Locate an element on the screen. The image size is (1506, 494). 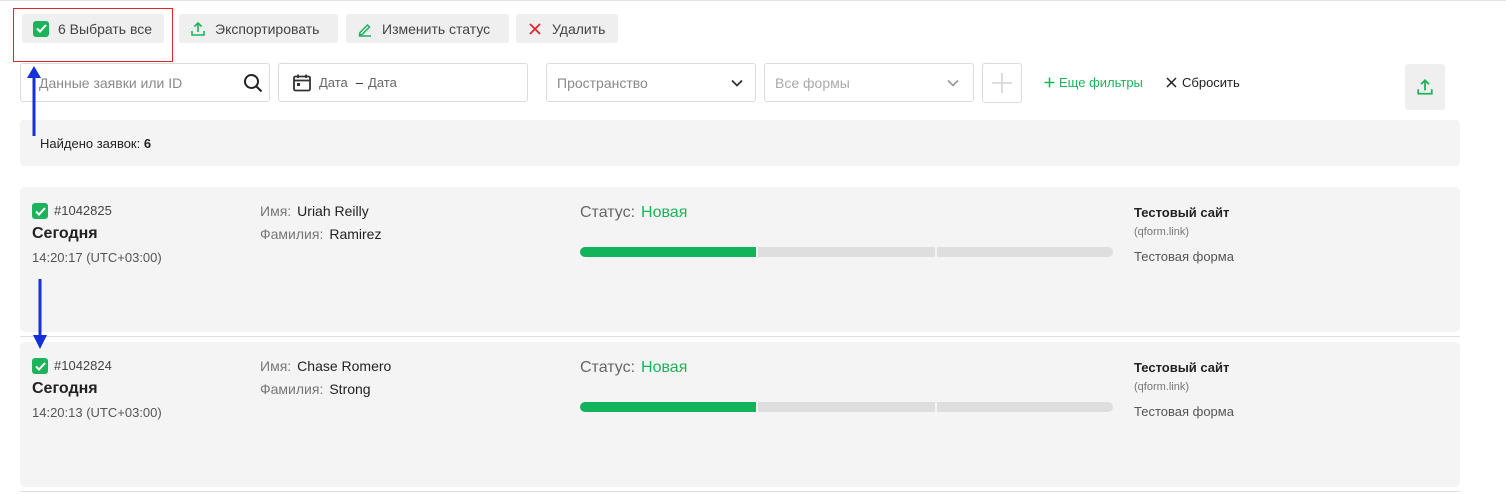
change-status-label: Изменить статус is located at coordinates (436, 28).